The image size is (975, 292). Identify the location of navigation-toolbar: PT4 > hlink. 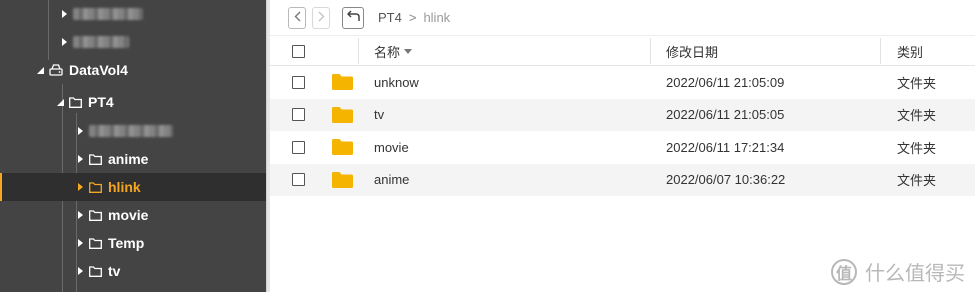
(622, 18).